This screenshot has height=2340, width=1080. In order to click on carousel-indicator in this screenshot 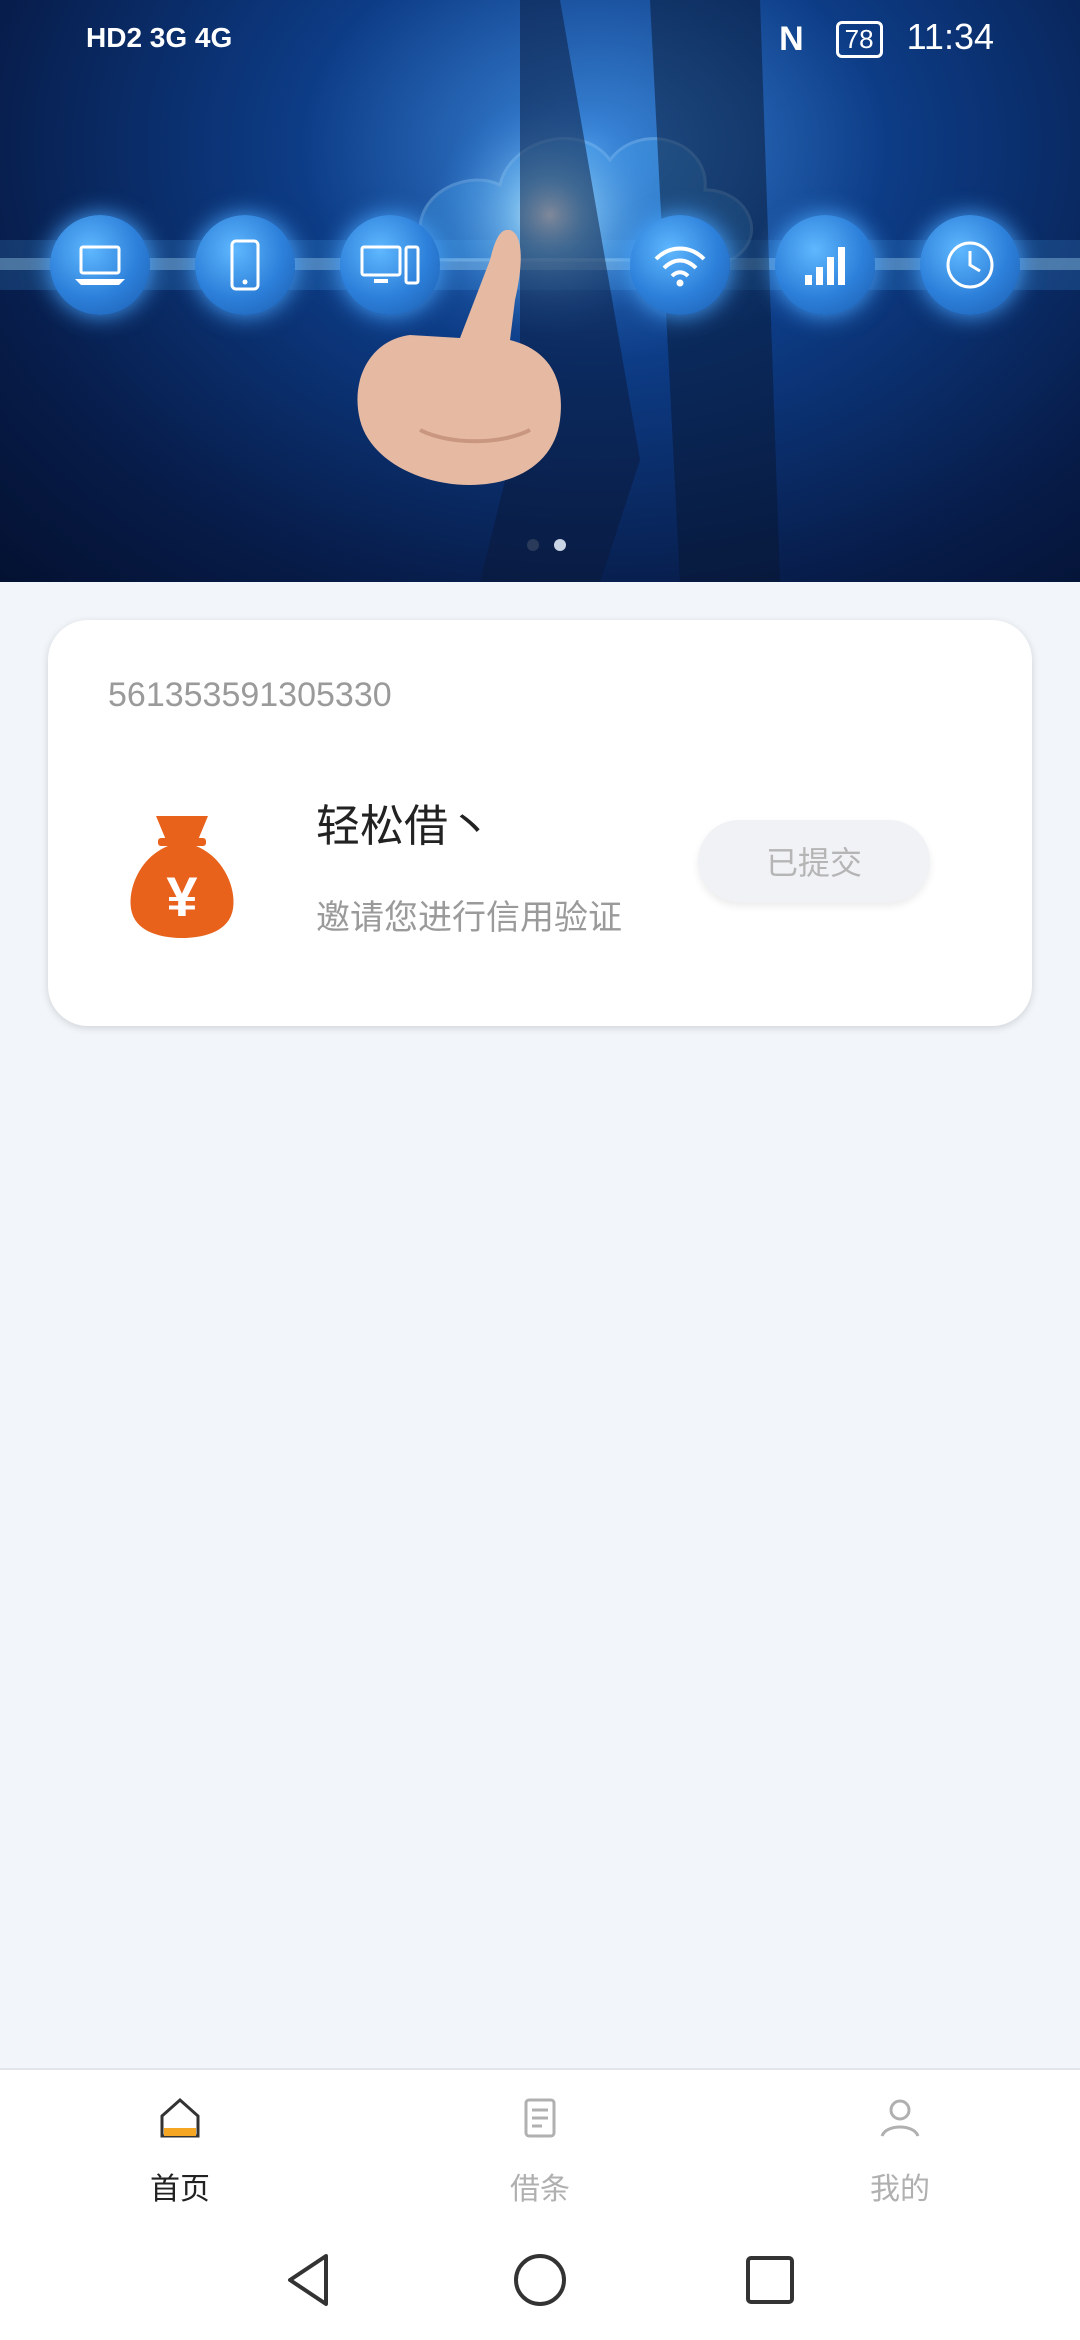, I will do `click(546, 545)`.